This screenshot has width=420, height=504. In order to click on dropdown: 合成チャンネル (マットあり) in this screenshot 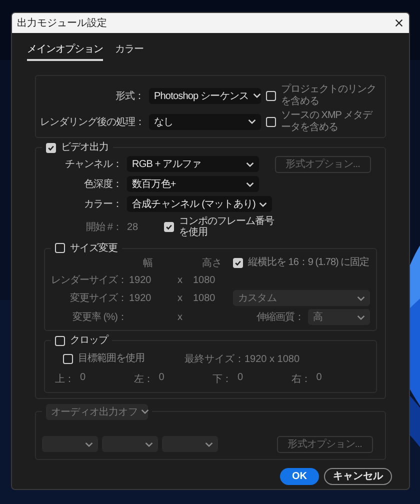, I will do `click(199, 204)`.